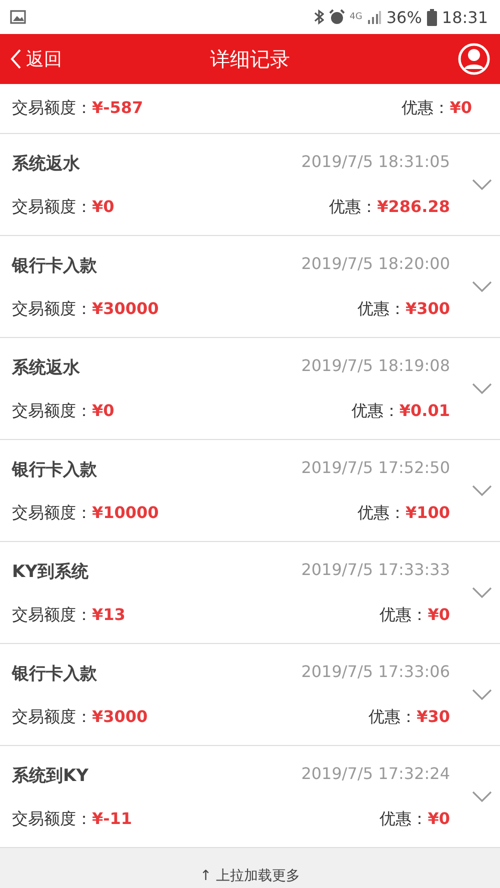  What do you see at coordinates (118, 108) in the screenshot?
I see `amount-value: ¥-587` at bounding box center [118, 108].